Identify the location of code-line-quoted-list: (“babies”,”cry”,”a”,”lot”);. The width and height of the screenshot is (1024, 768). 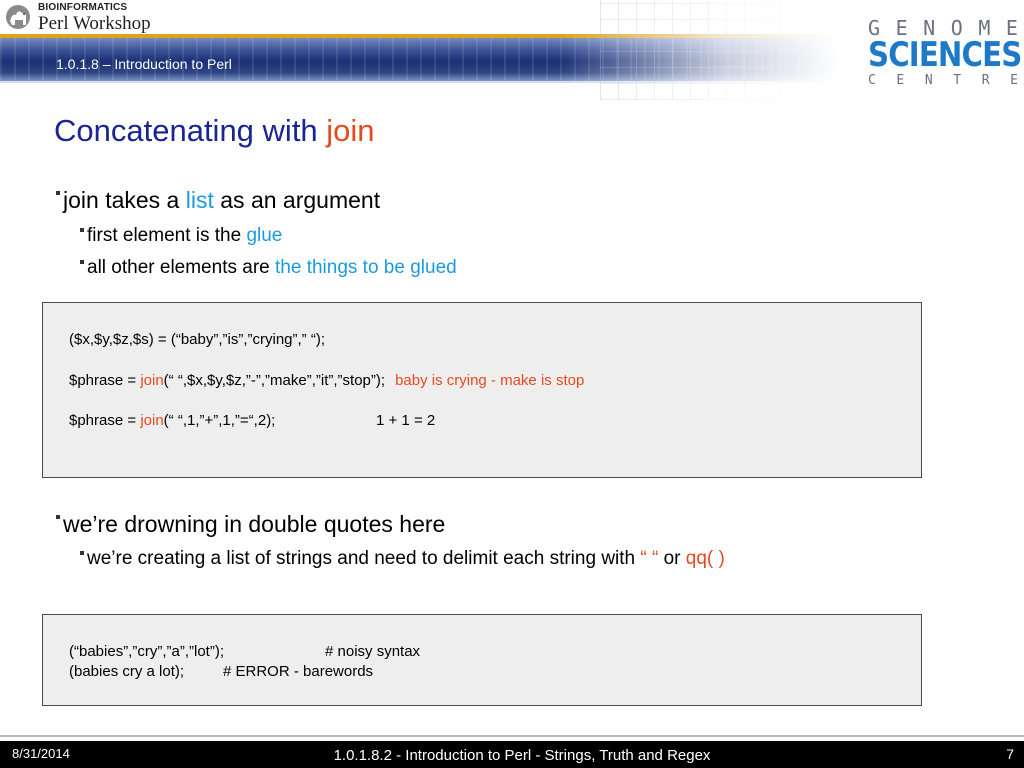
(147, 651).